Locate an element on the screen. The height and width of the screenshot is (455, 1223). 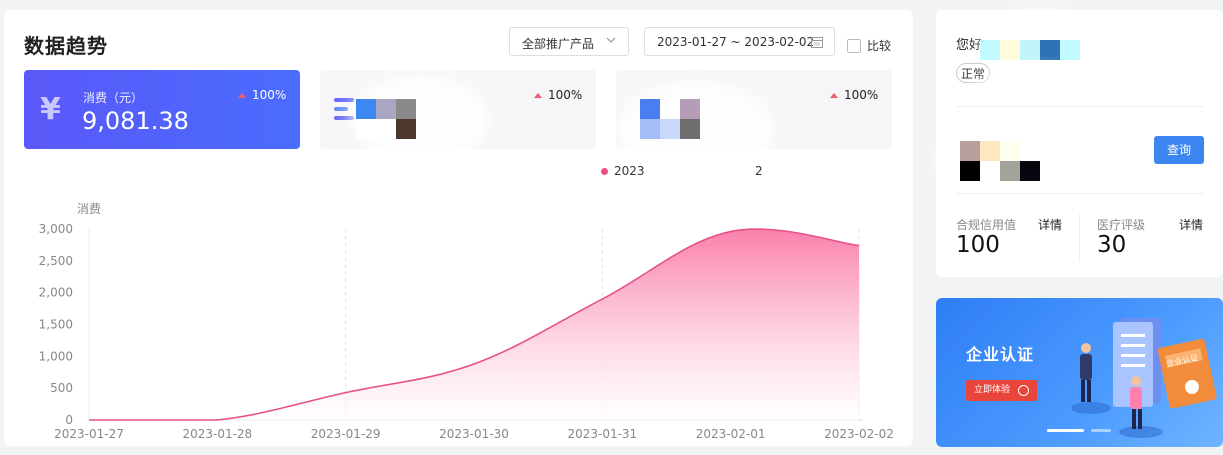
product-select: 全部推广产品 is located at coordinates (569, 41).